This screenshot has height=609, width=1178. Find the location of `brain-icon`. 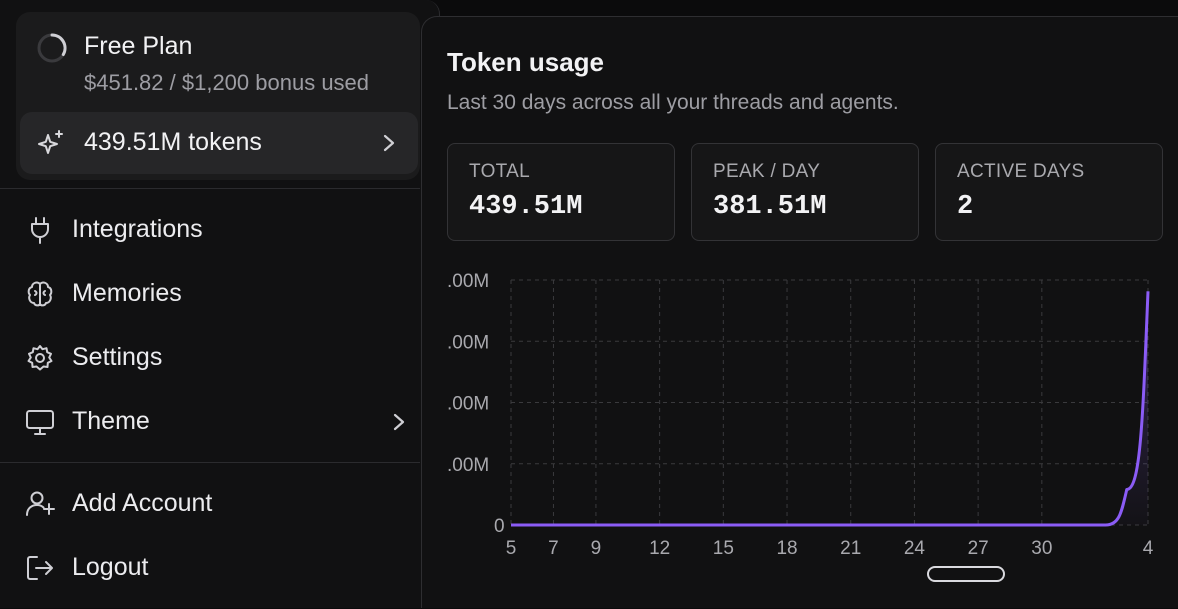

brain-icon is located at coordinates (40, 294).